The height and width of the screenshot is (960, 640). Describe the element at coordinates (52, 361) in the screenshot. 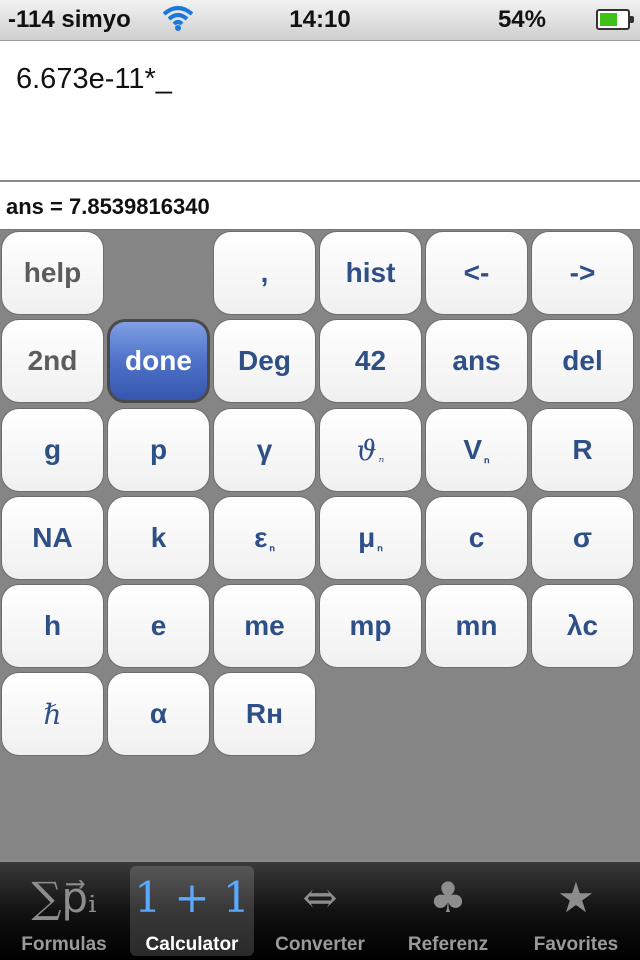

I see `second-key: 2nd` at that location.